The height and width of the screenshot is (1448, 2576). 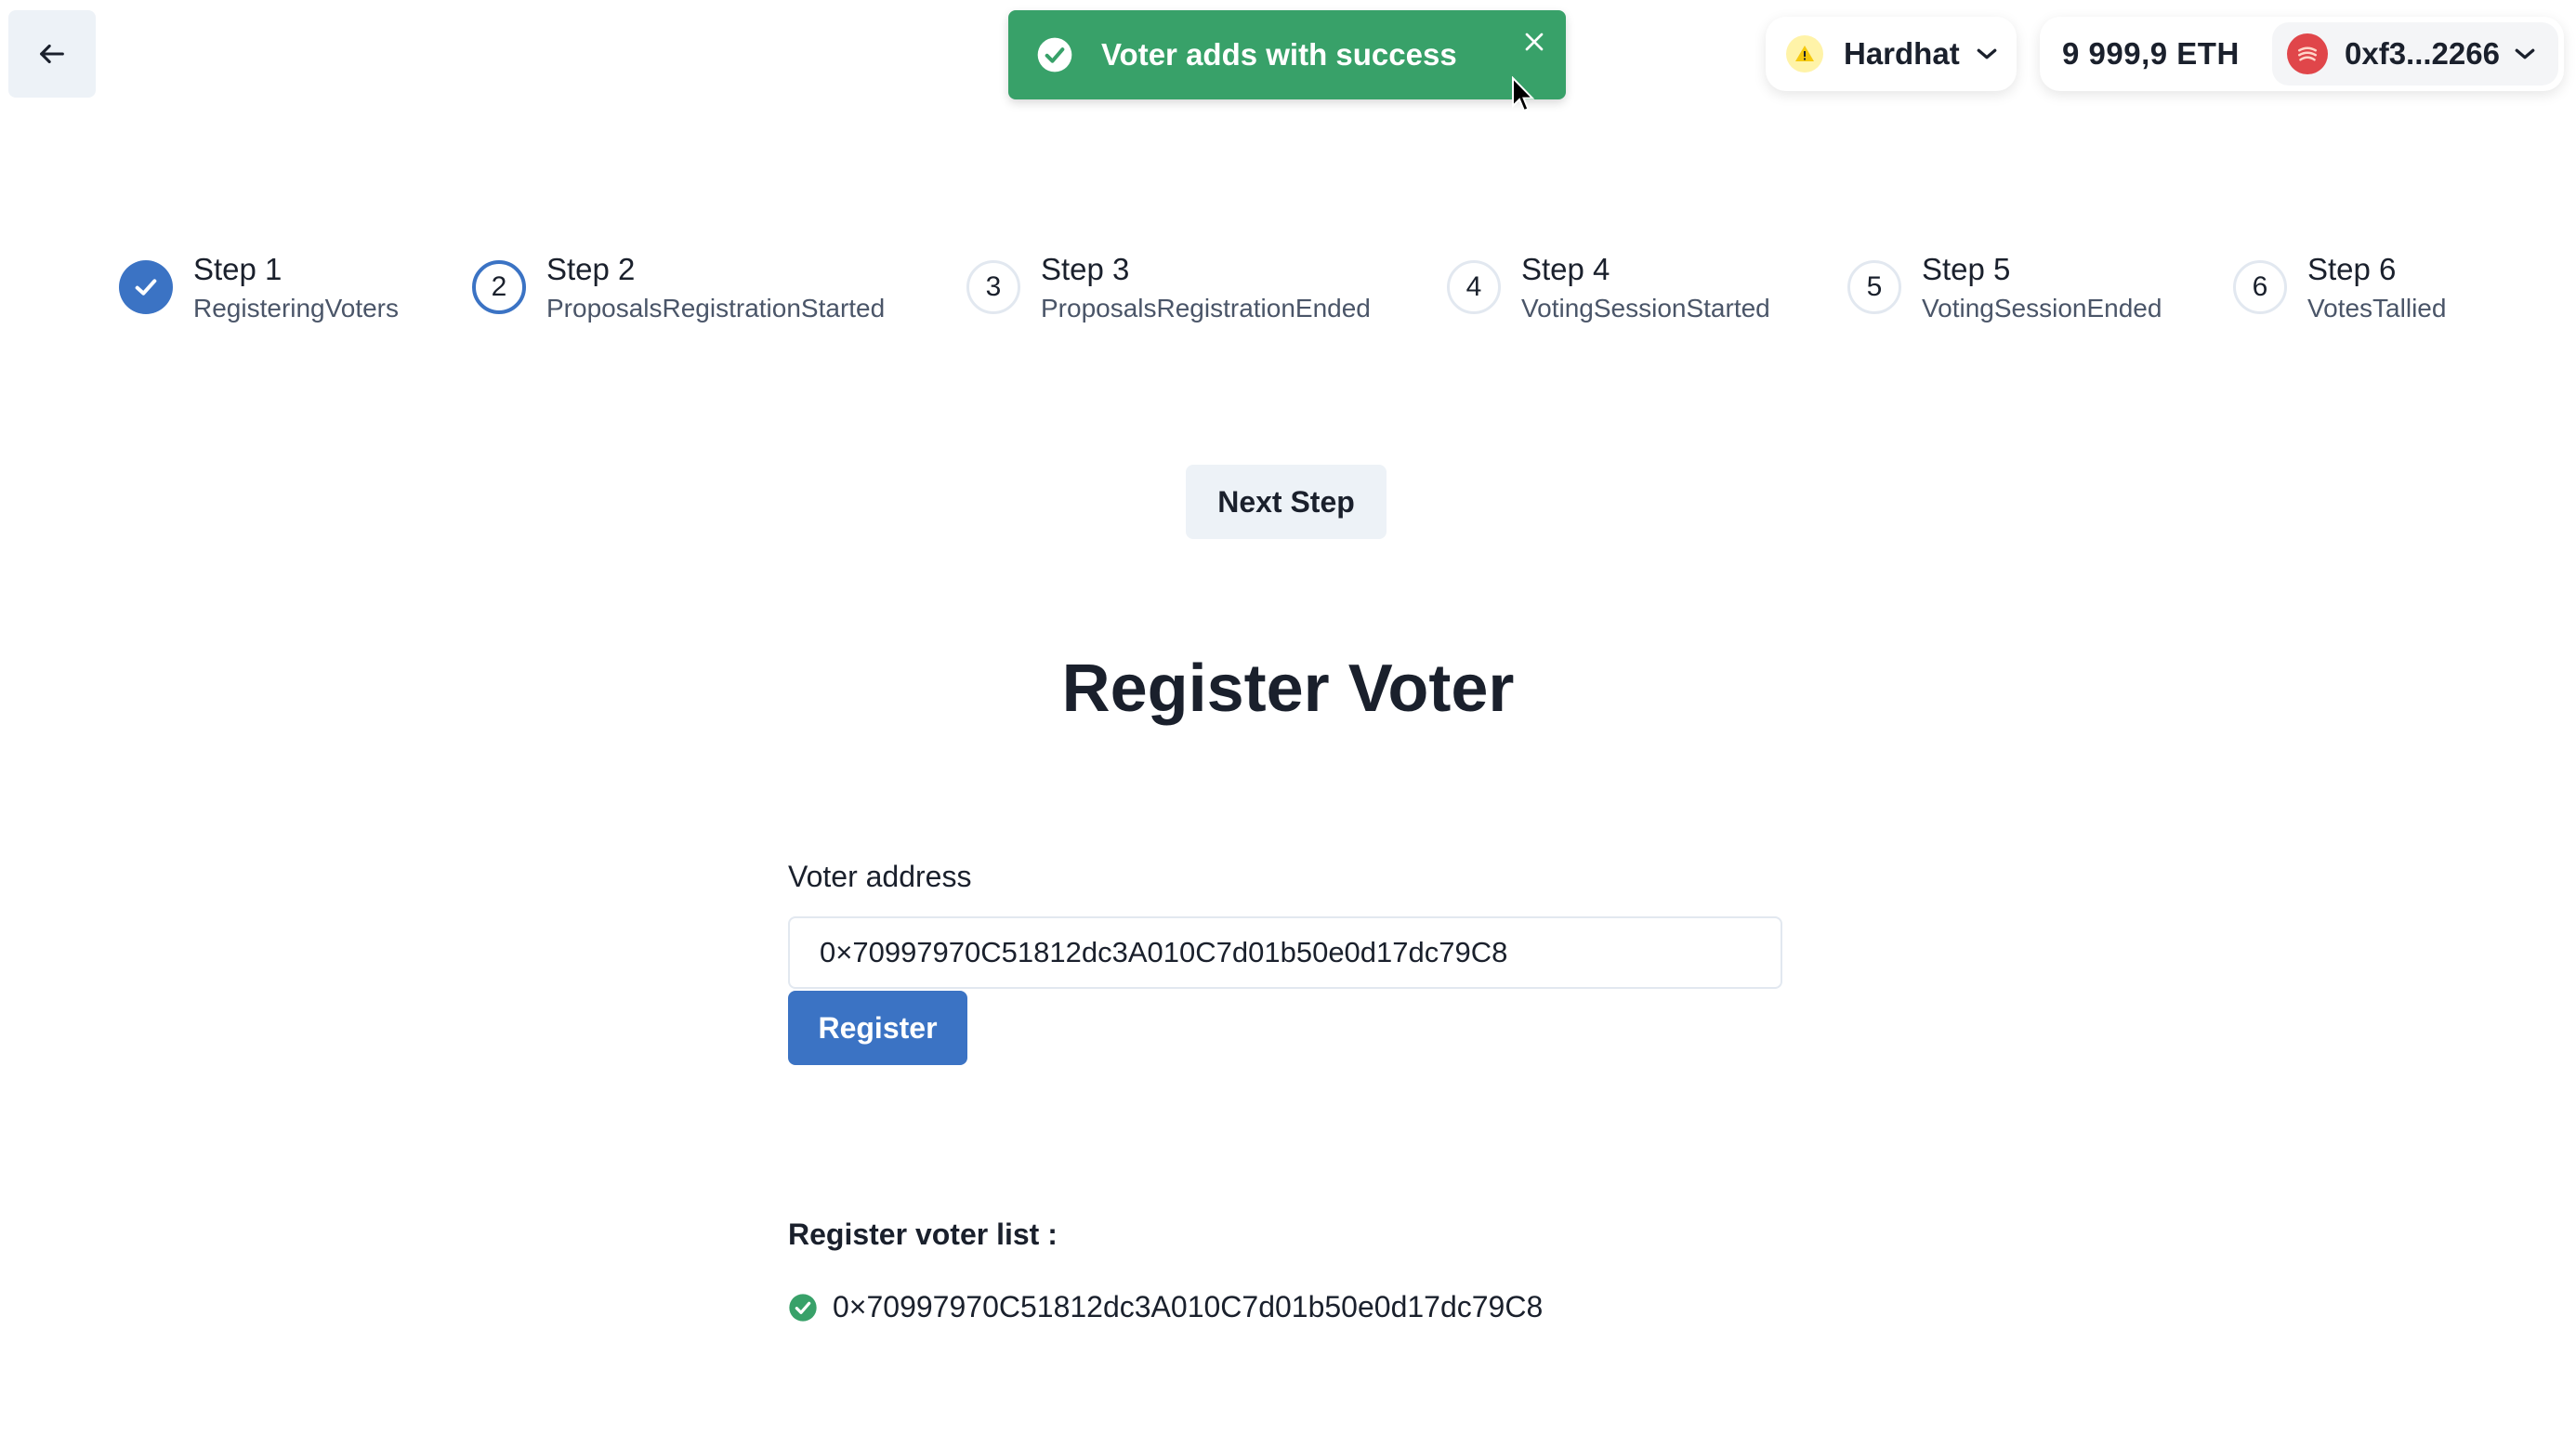 I want to click on step-description: ProposalsRegistrationEnded, so click(x=1206, y=308).